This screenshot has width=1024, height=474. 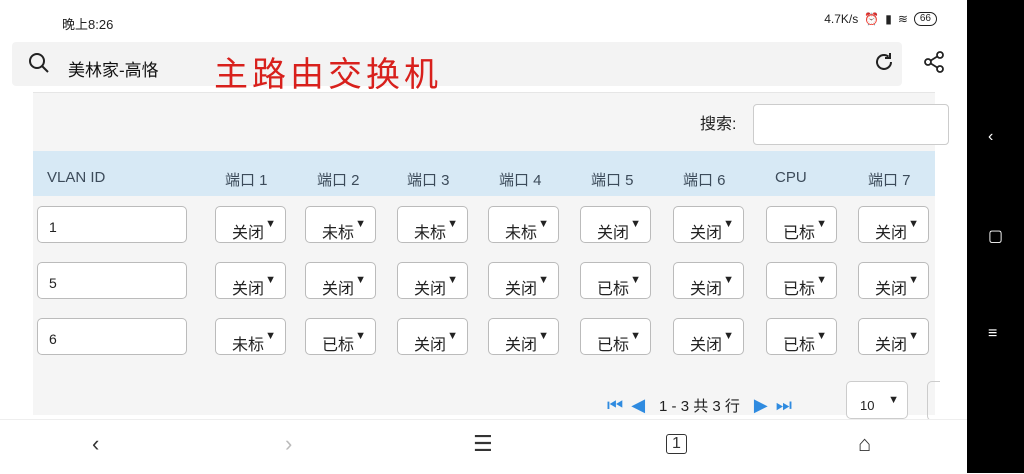 I want to click on column-header: 端口 5, so click(x=612, y=180).